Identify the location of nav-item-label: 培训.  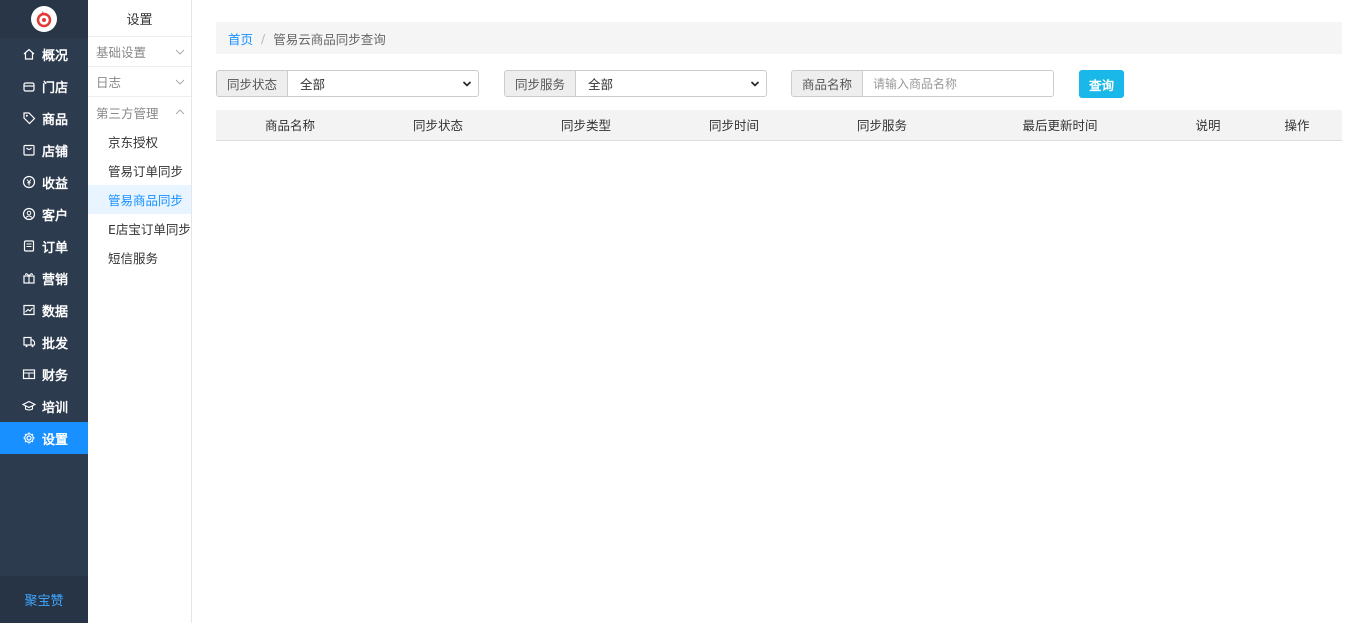
(55, 408).